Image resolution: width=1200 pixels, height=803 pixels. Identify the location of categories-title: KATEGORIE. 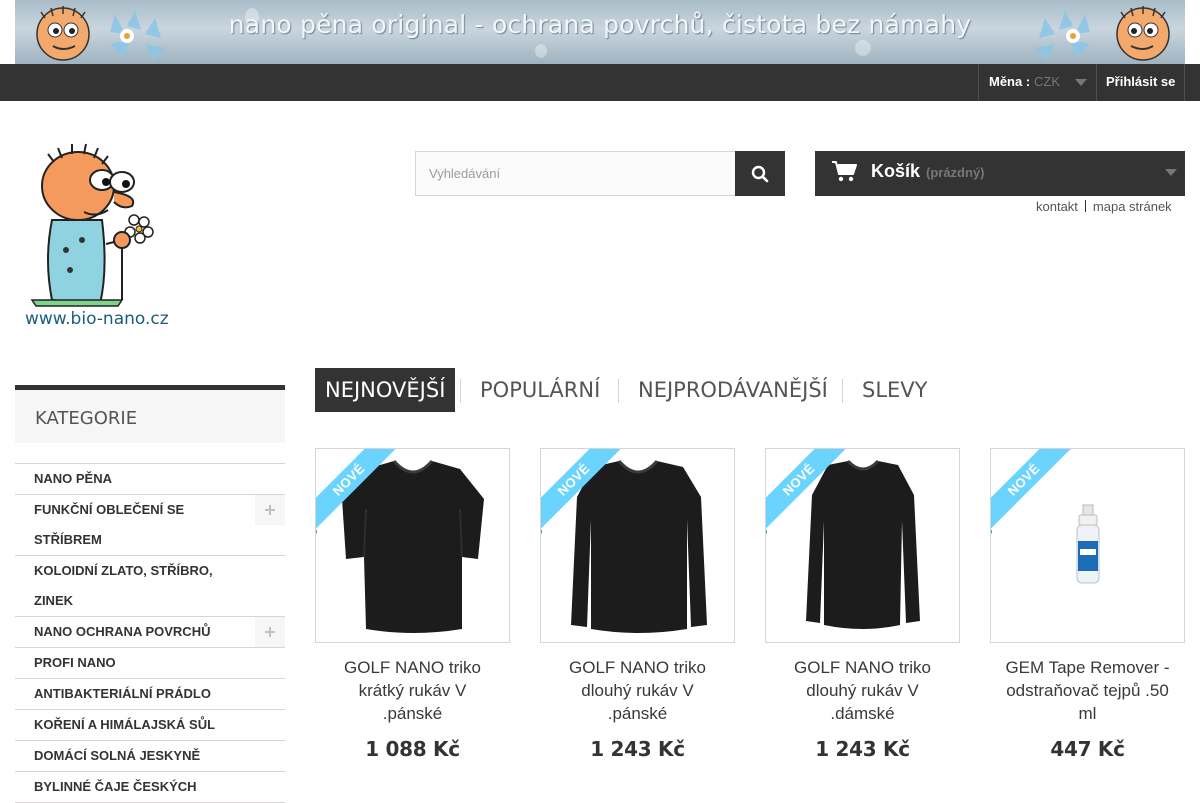
(86, 418).